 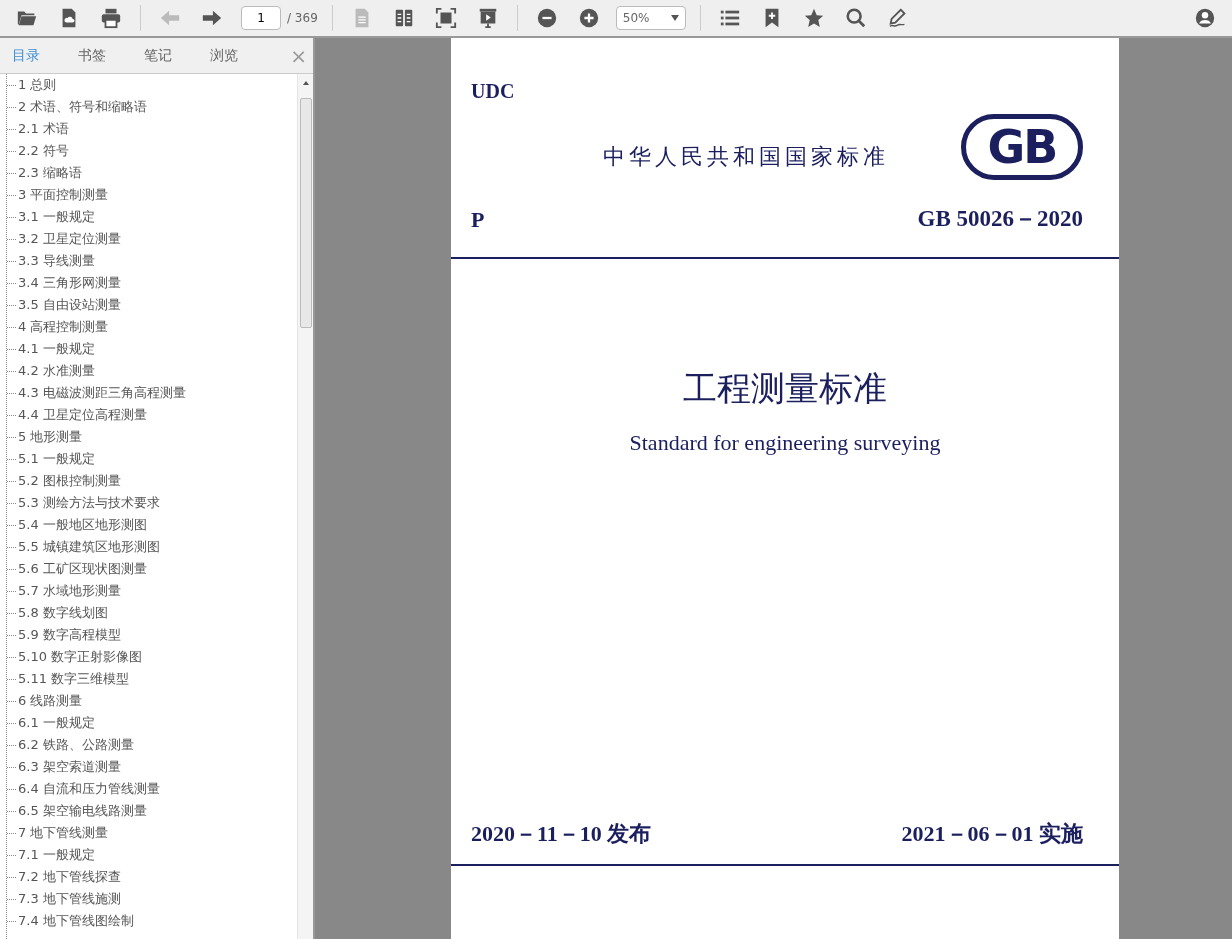 What do you see at coordinates (69, 877) in the screenshot?
I see `toc-item: 7.2 地下管线探查` at bounding box center [69, 877].